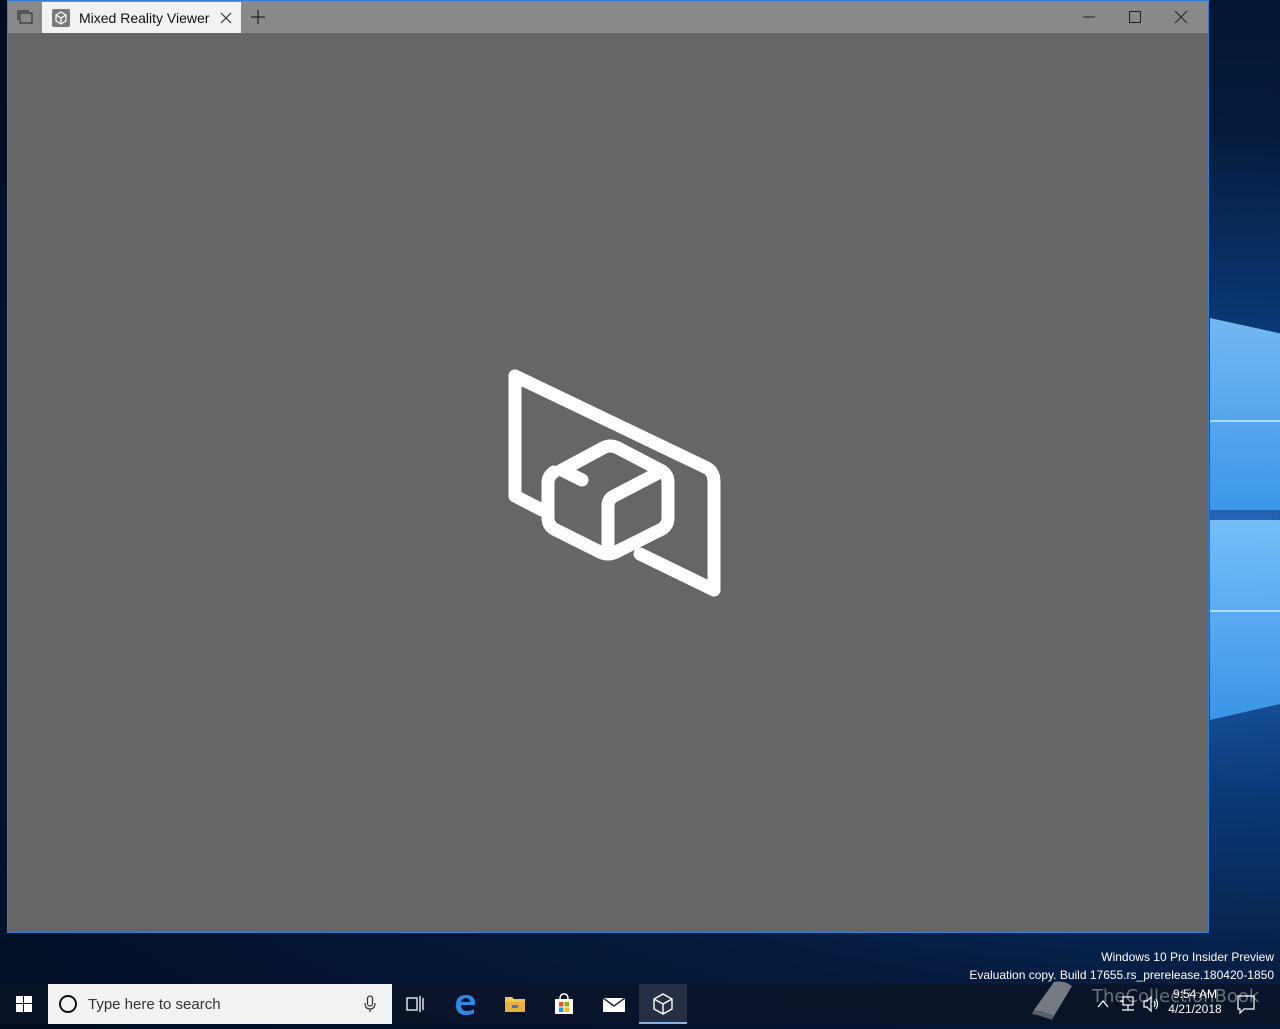 This screenshot has width=1280, height=1029. What do you see at coordinates (1181, 17) in the screenshot?
I see `close-button` at bounding box center [1181, 17].